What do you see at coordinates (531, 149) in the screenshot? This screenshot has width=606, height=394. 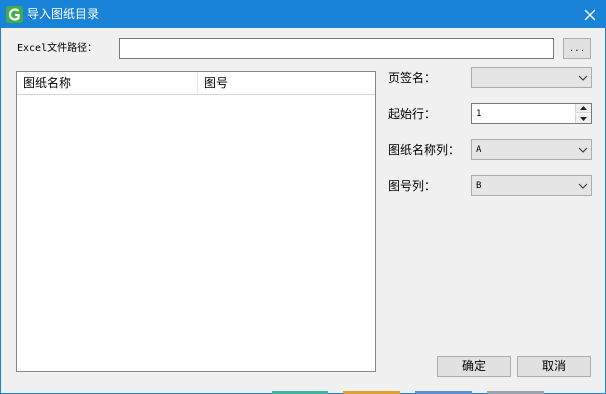 I see `drawing-name-column-select: A` at bounding box center [531, 149].